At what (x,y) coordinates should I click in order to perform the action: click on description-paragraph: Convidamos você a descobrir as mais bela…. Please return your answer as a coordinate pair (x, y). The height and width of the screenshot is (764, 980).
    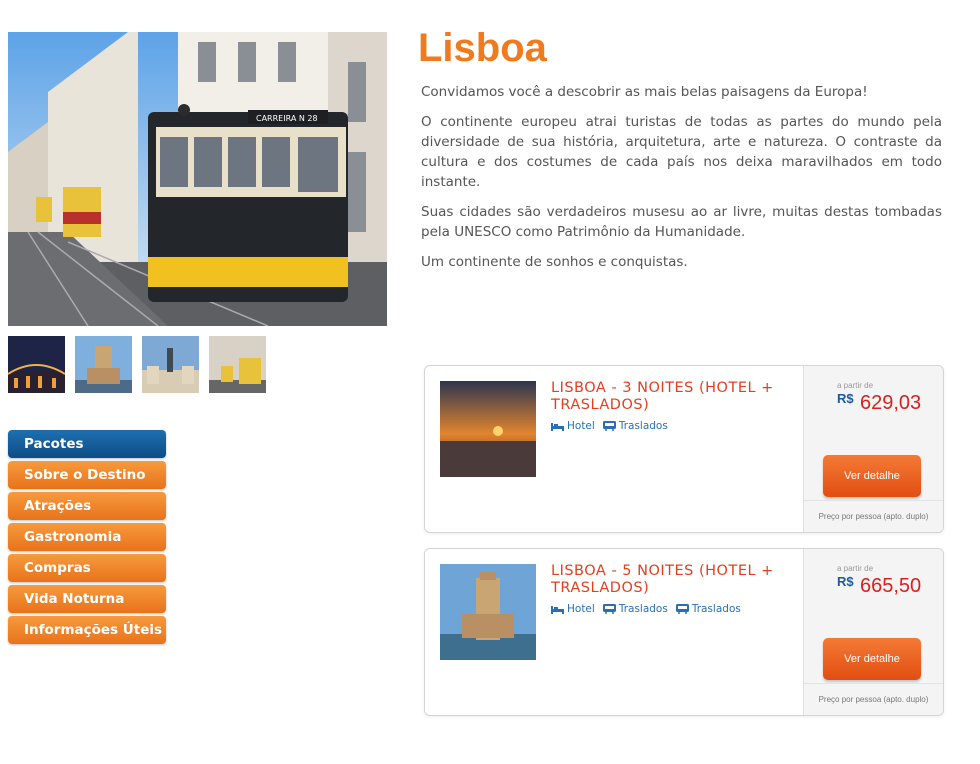
    Looking at the image, I should click on (644, 92).